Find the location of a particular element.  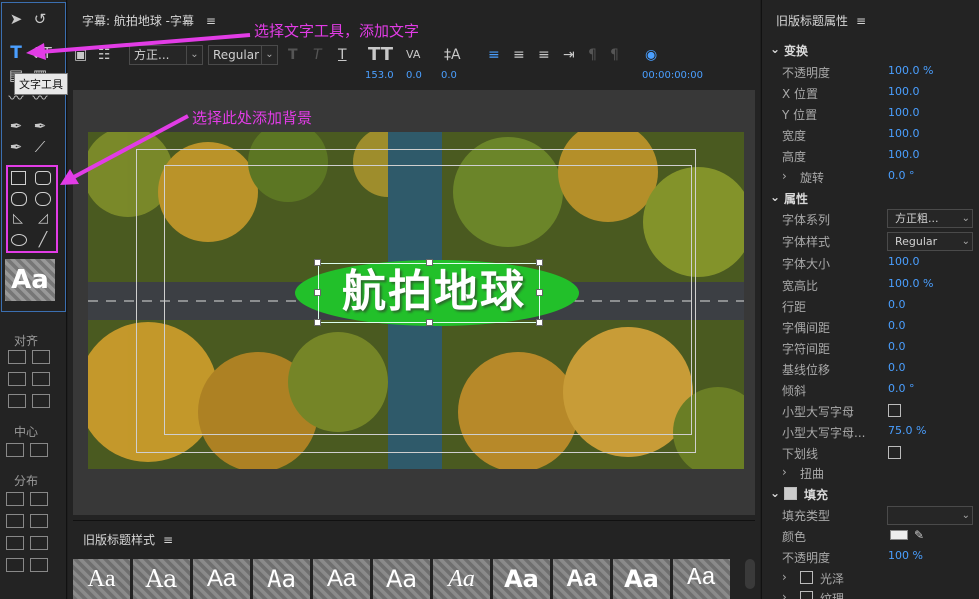

y-position-row: Y 位置 100.0 is located at coordinates (851, 114).